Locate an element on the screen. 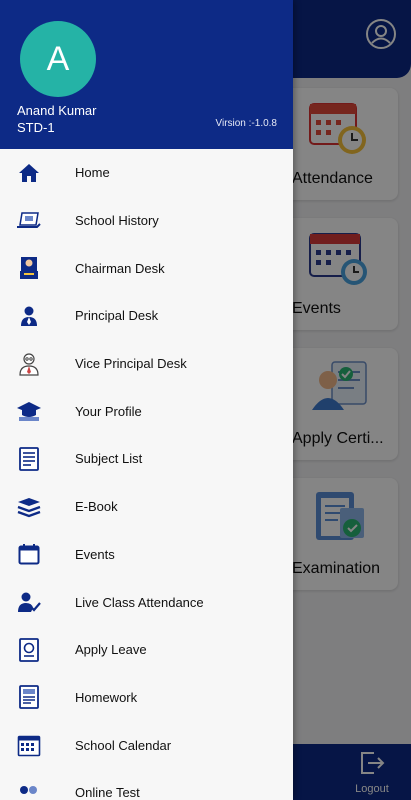 The height and width of the screenshot is (800, 411). home-icon is located at coordinates (29, 173).